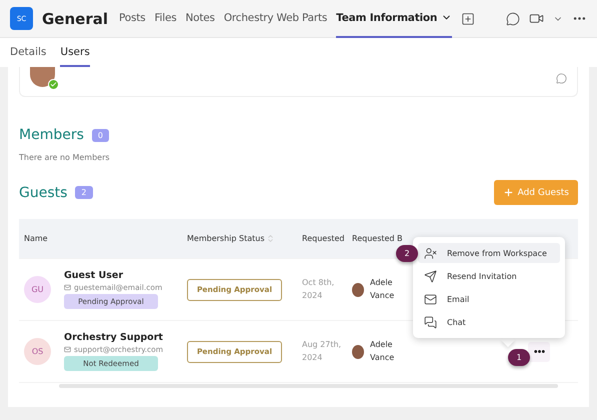 This screenshot has width=597, height=420. Describe the element at coordinates (271, 238) in the screenshot. I see `sort-icon` at that location.